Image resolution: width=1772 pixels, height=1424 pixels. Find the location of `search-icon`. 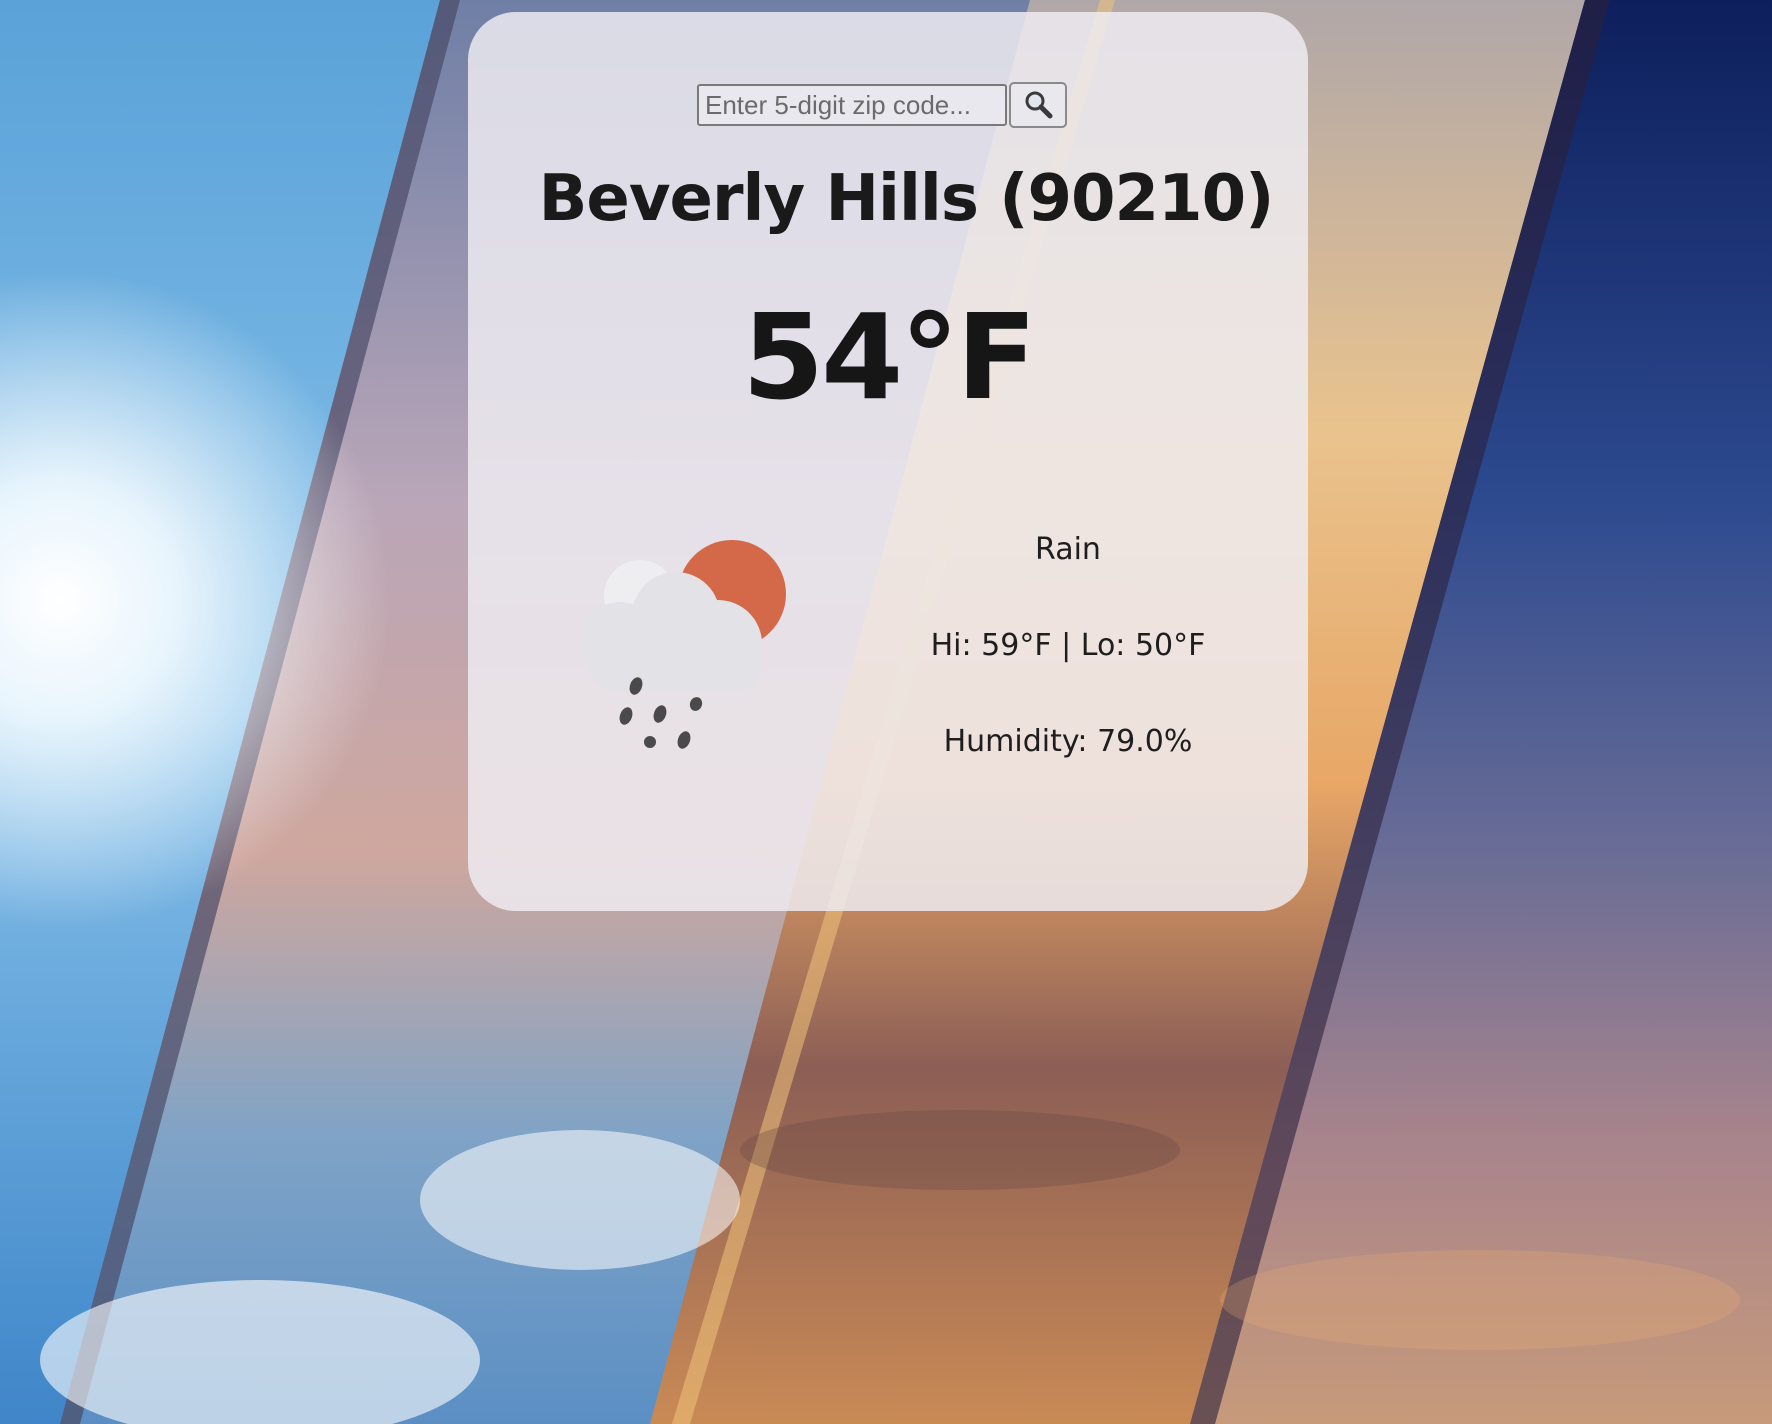

search-icon is located at coordinates (1038, 105).